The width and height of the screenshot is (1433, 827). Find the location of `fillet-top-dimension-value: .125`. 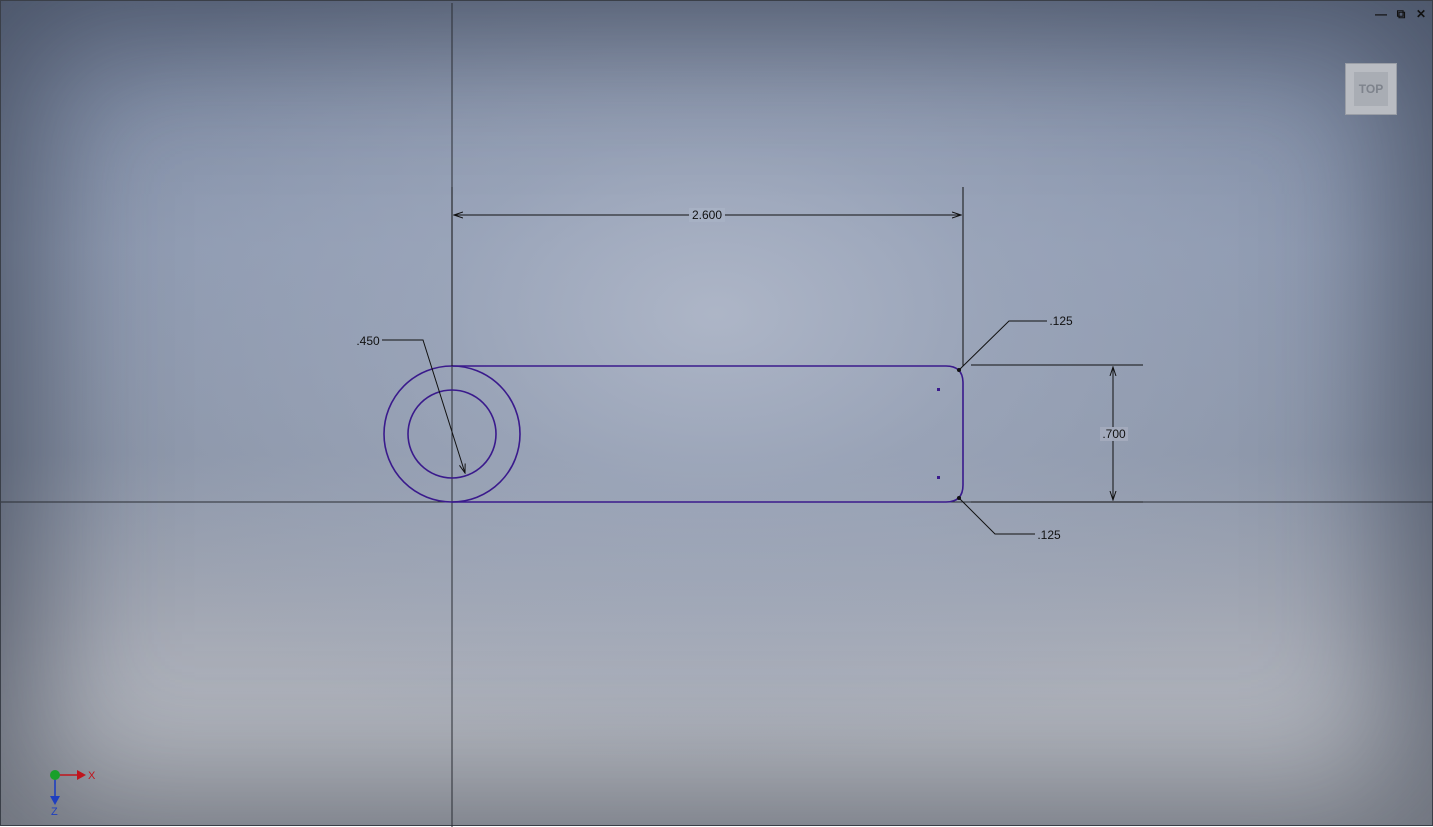

fillet-top-dimension-value: .125 is located at coordinates (1061, 321).